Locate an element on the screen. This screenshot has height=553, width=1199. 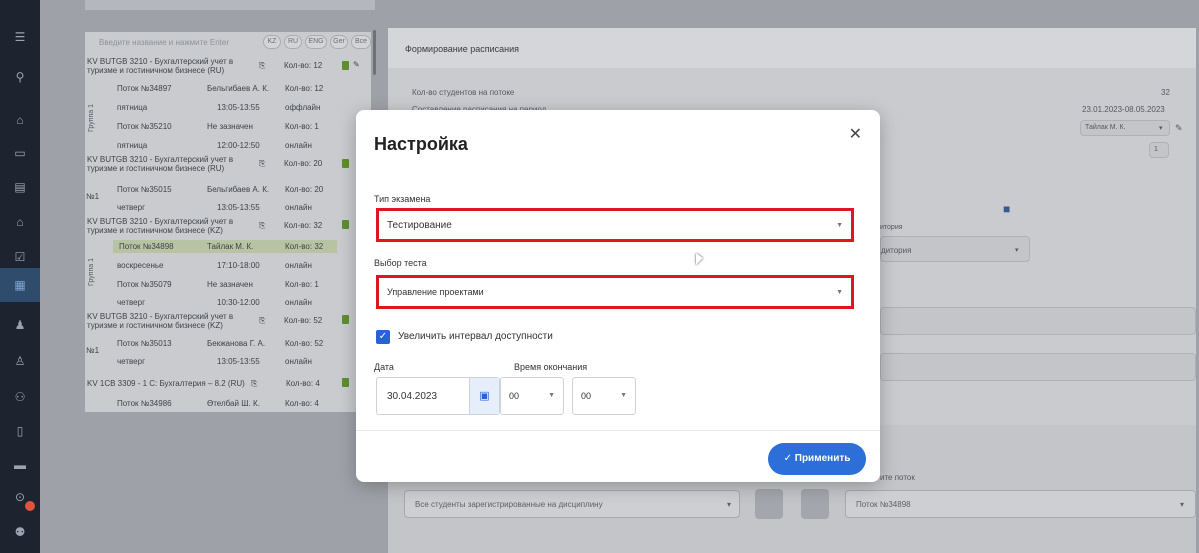
minutes-select: 00 ▼ is located at coordinates (604, 396).